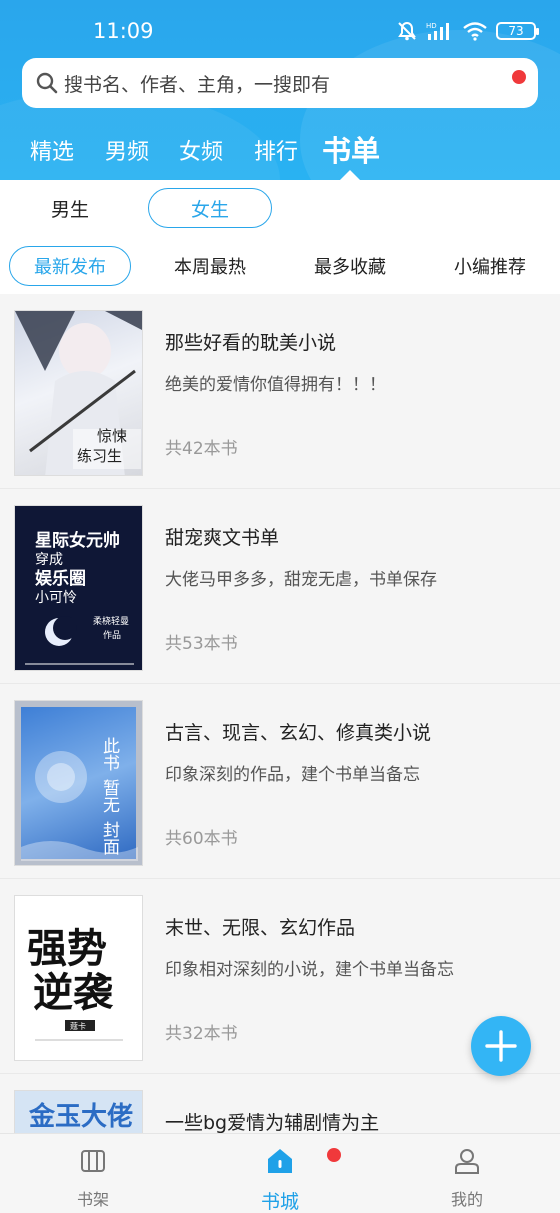 This screenshot has width=560, height=1213. I want to click on cover-art: 强势 逆袭 蔻卡, so click(75, 983).